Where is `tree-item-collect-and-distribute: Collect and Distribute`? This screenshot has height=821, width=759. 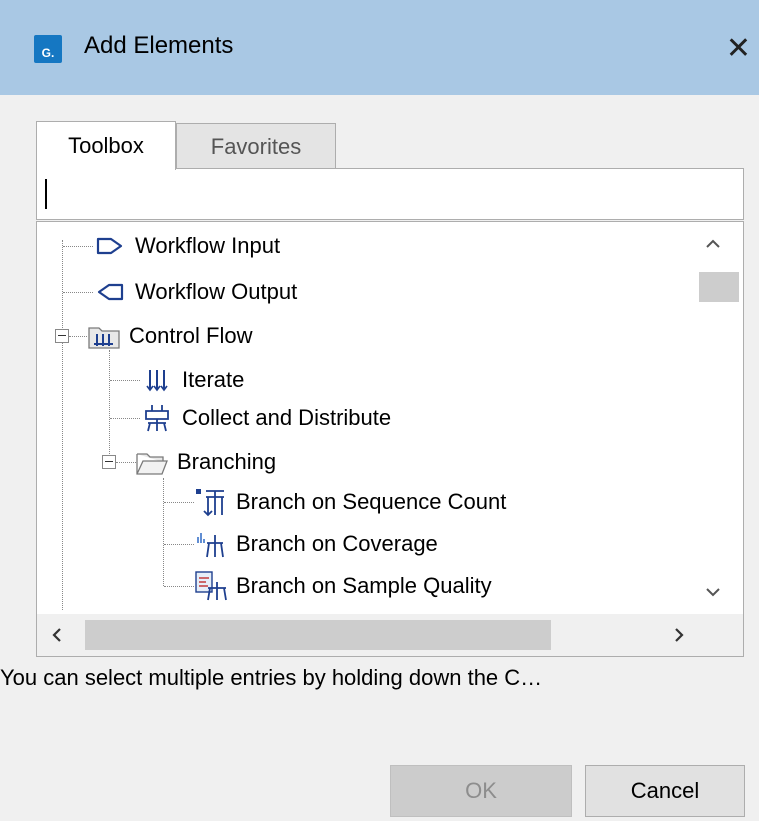 tree-item-collect-and-distribute: Collect and Distribute is located at coordinates (265, 418).